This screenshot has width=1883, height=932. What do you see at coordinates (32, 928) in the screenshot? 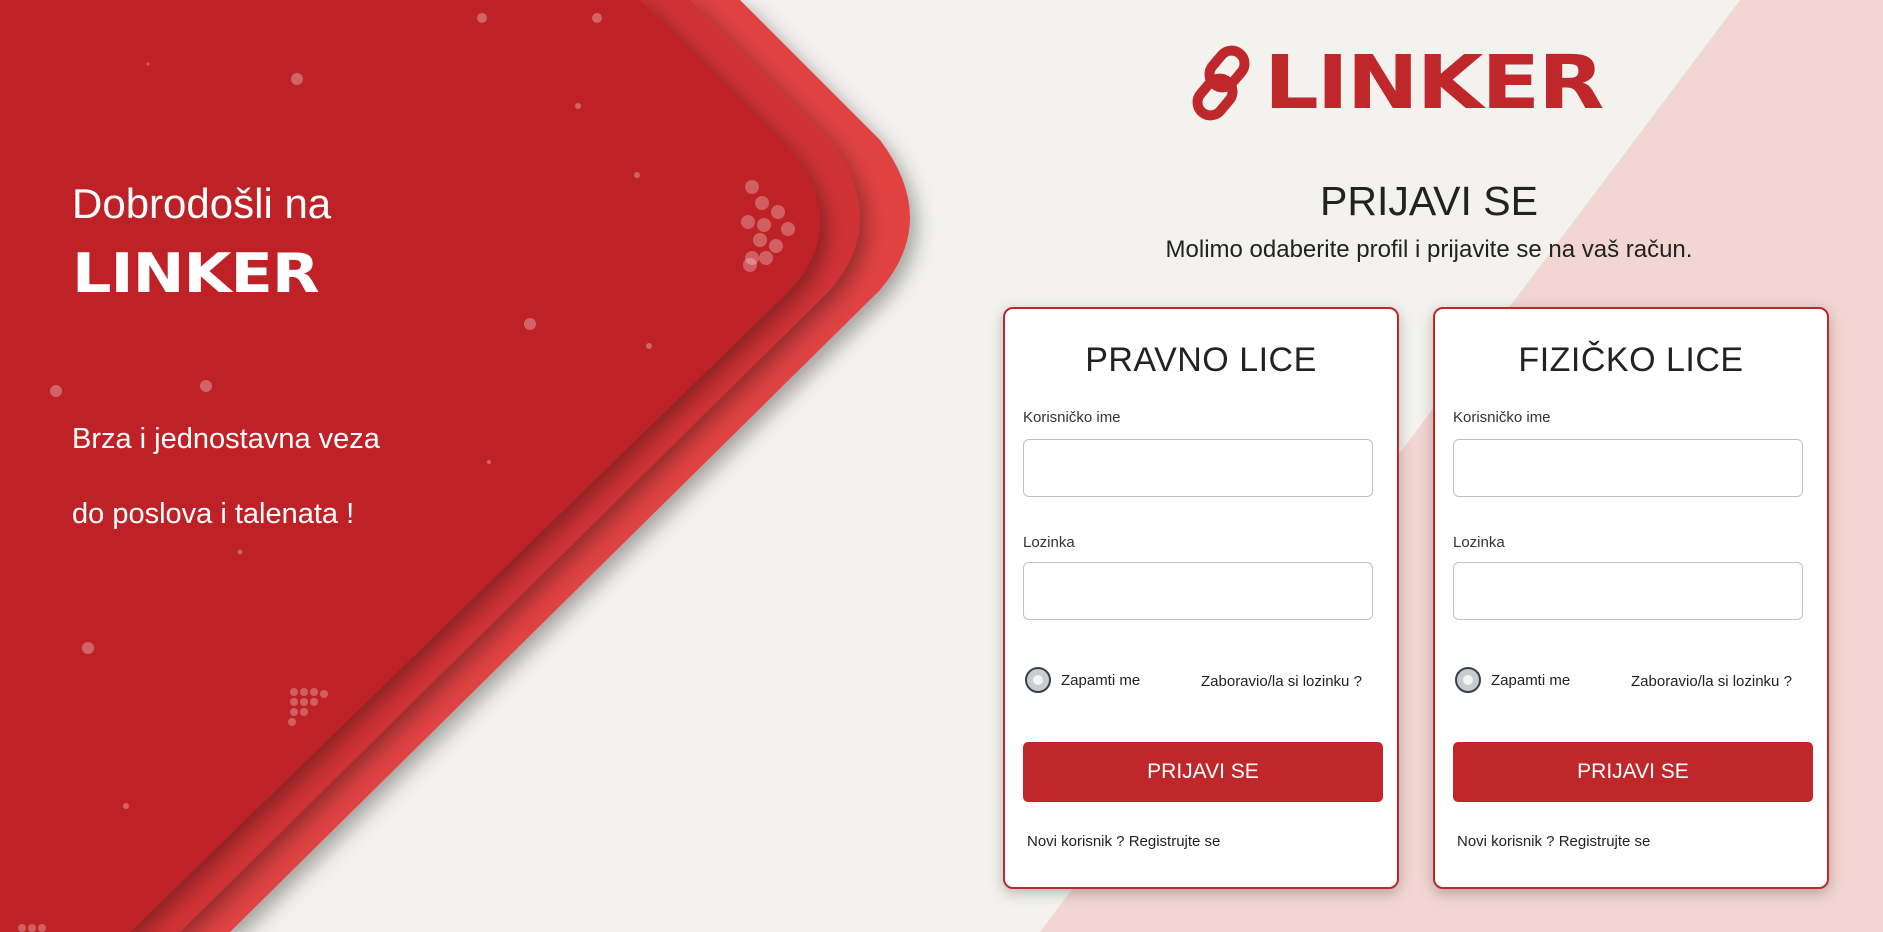
I see `dot-cluster-bottom` at bounding box center [32, 928].